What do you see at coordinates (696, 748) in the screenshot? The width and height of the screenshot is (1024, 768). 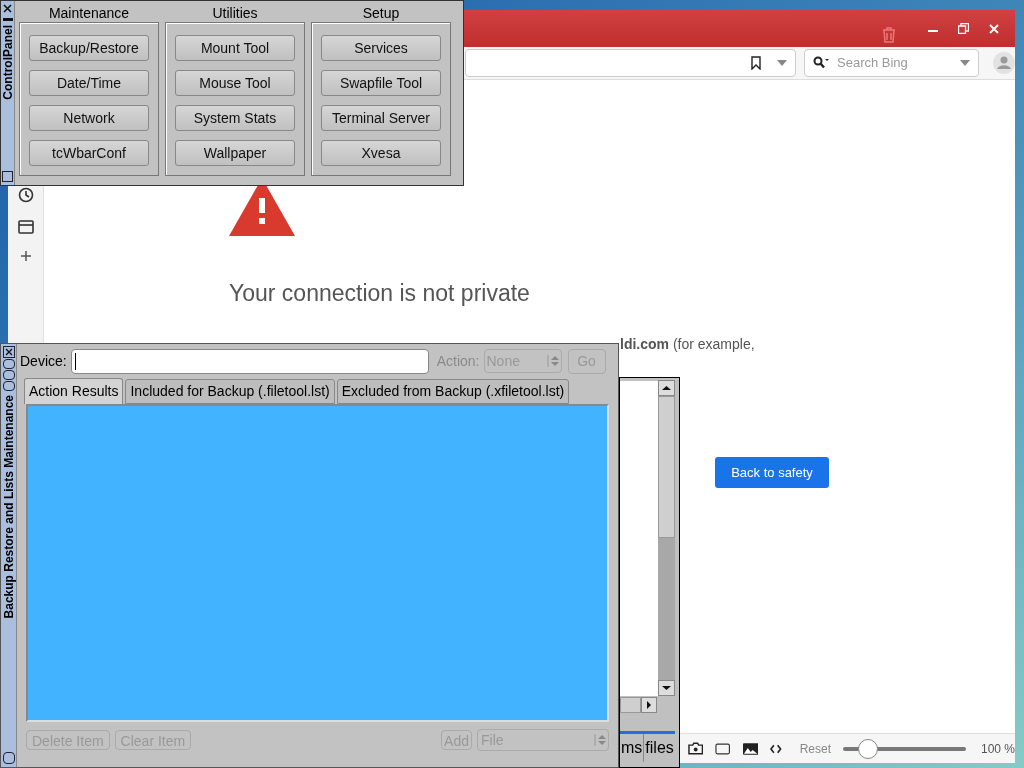 I see `camera-icon` at bounding box center [696, 748].